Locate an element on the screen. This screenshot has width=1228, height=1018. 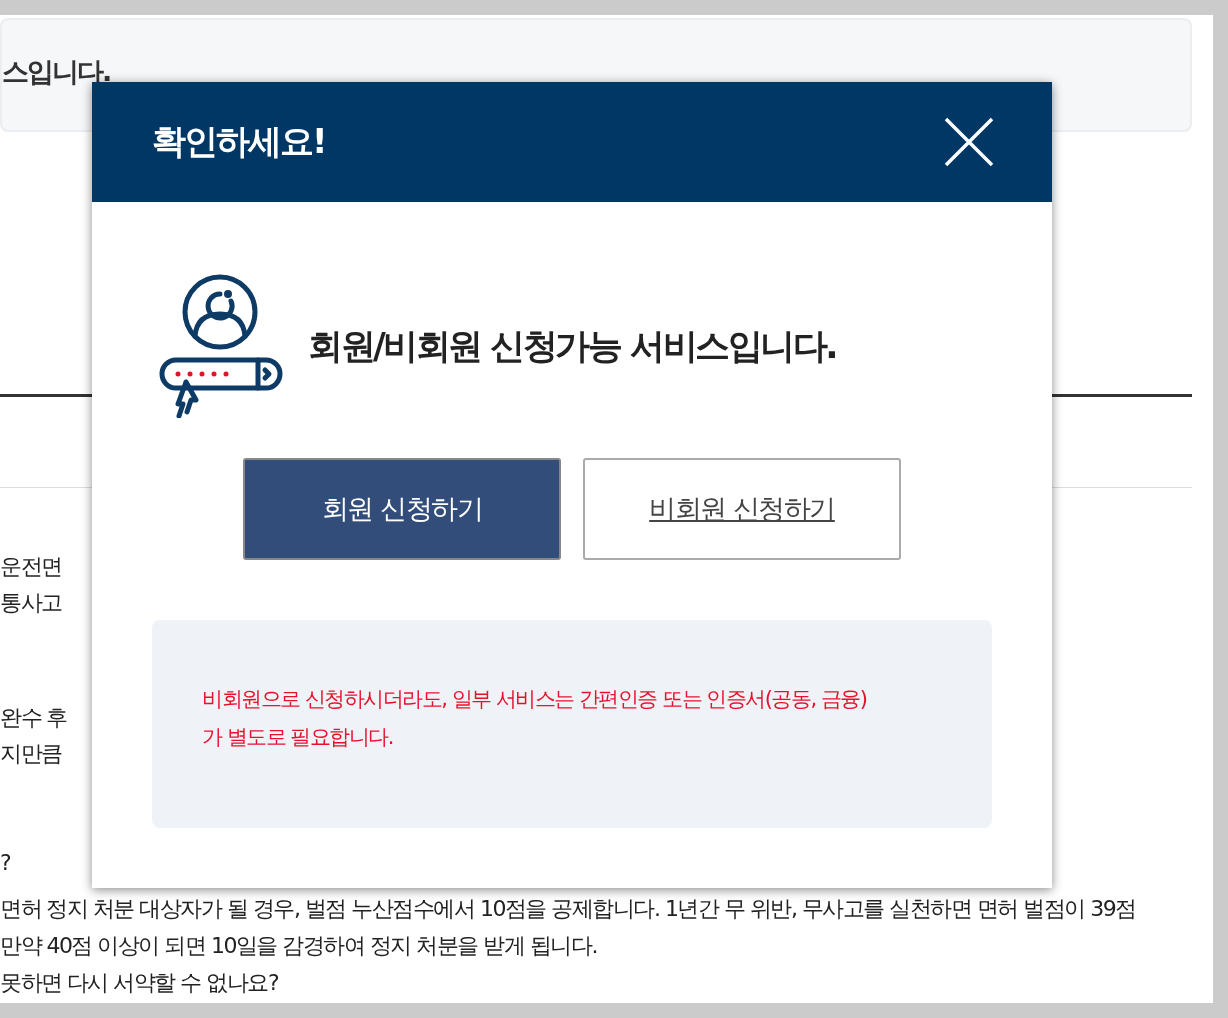
dialog-message: 회원/비회원 신청가능 서비스입니다. is located at coordinates (572, 346).